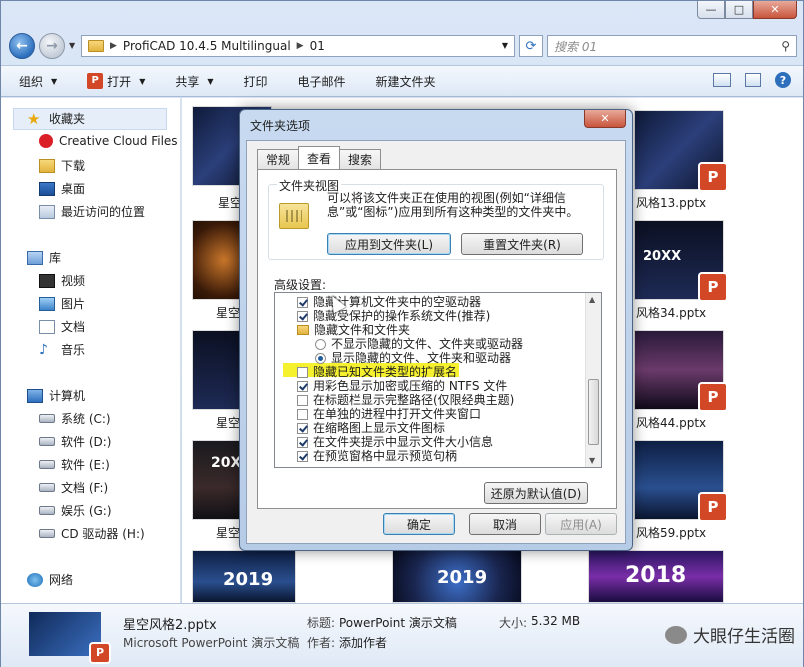 This screenshot has height=667, width=804. What do you see at coordinates (783, 80) in the screenshot?
I see `help-icon: ?` at bounding box center [783, 80].